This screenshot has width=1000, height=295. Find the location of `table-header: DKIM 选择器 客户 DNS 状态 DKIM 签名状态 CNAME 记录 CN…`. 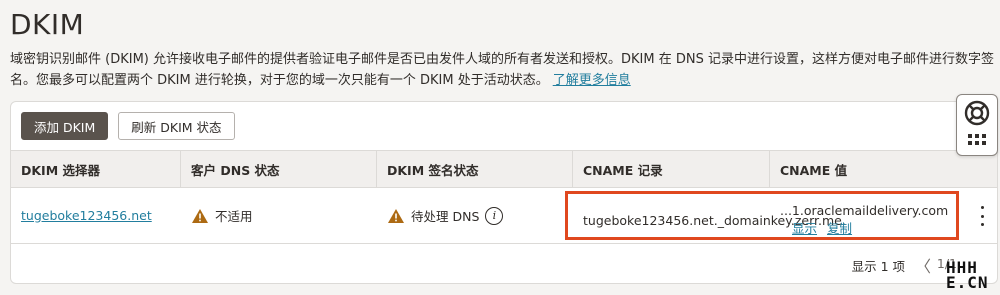

table-header: DKIM 选择器 客户 DNS 状态 DKIM 签名状态 CNAME 记录 CN… is located at coordinates (504, 169).